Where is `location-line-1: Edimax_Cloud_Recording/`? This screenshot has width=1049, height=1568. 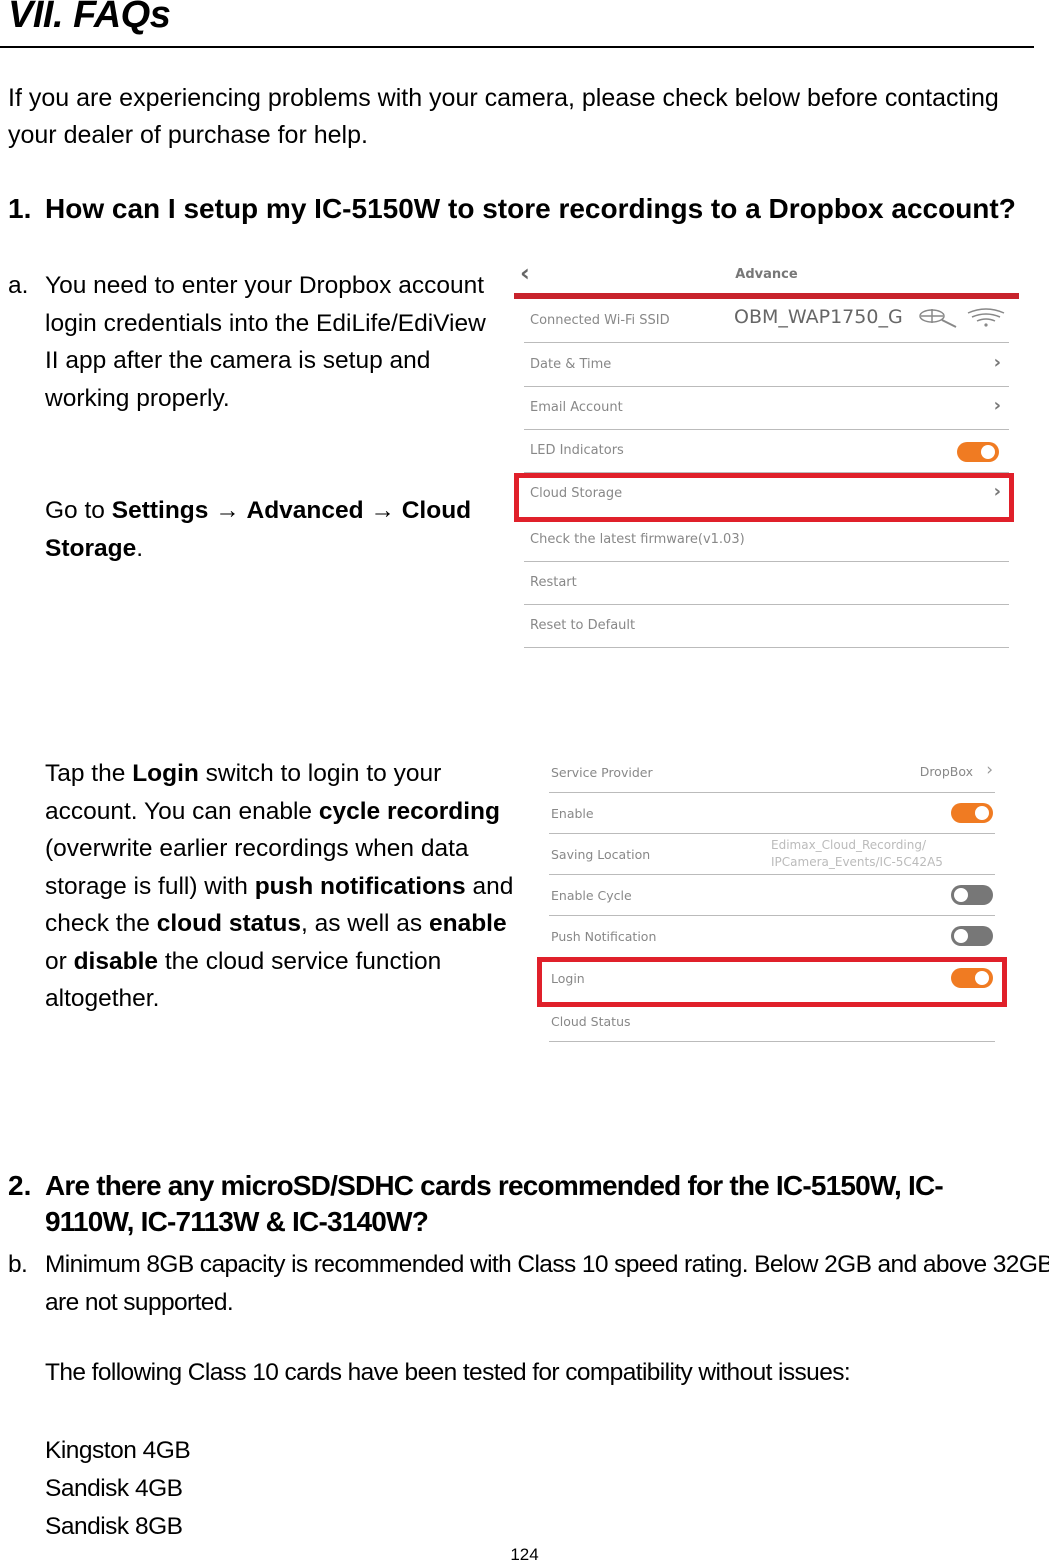 location-line-1: Edimax_Cloud_Recording/ is located at coordinates (849, 845).